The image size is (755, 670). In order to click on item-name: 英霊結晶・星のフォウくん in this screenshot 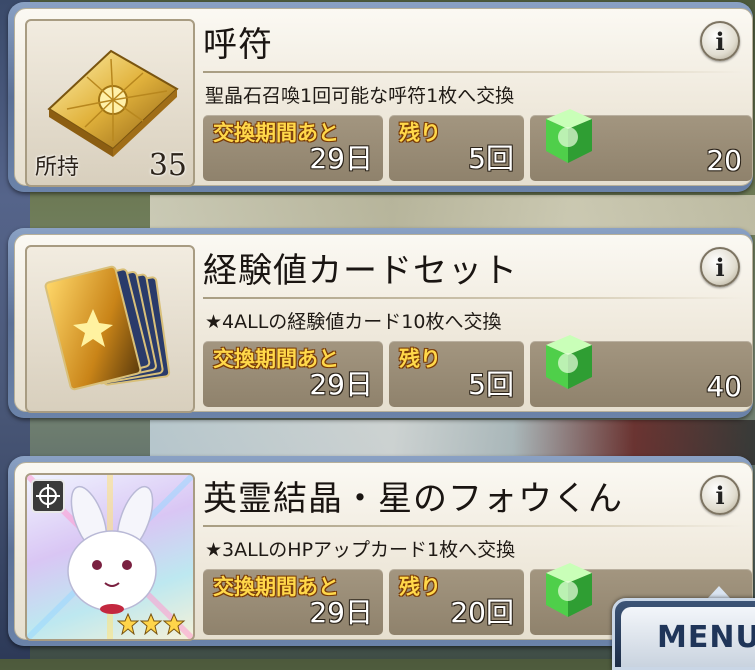, I will do `click(413, 499)`.